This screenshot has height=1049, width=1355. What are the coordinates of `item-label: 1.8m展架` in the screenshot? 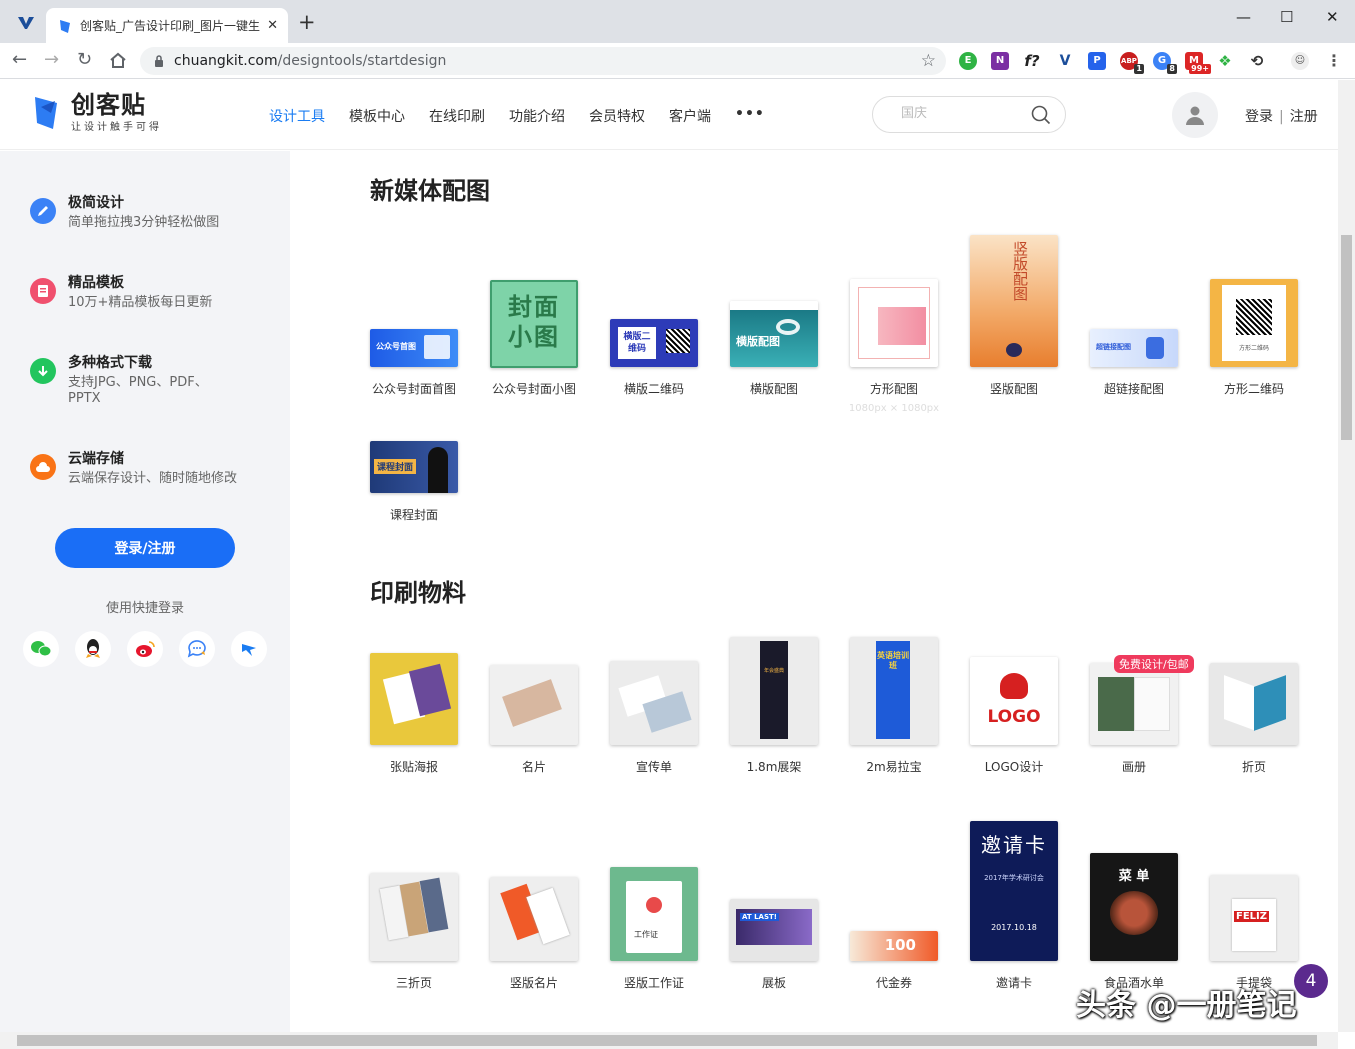 It's located at (774, 767).